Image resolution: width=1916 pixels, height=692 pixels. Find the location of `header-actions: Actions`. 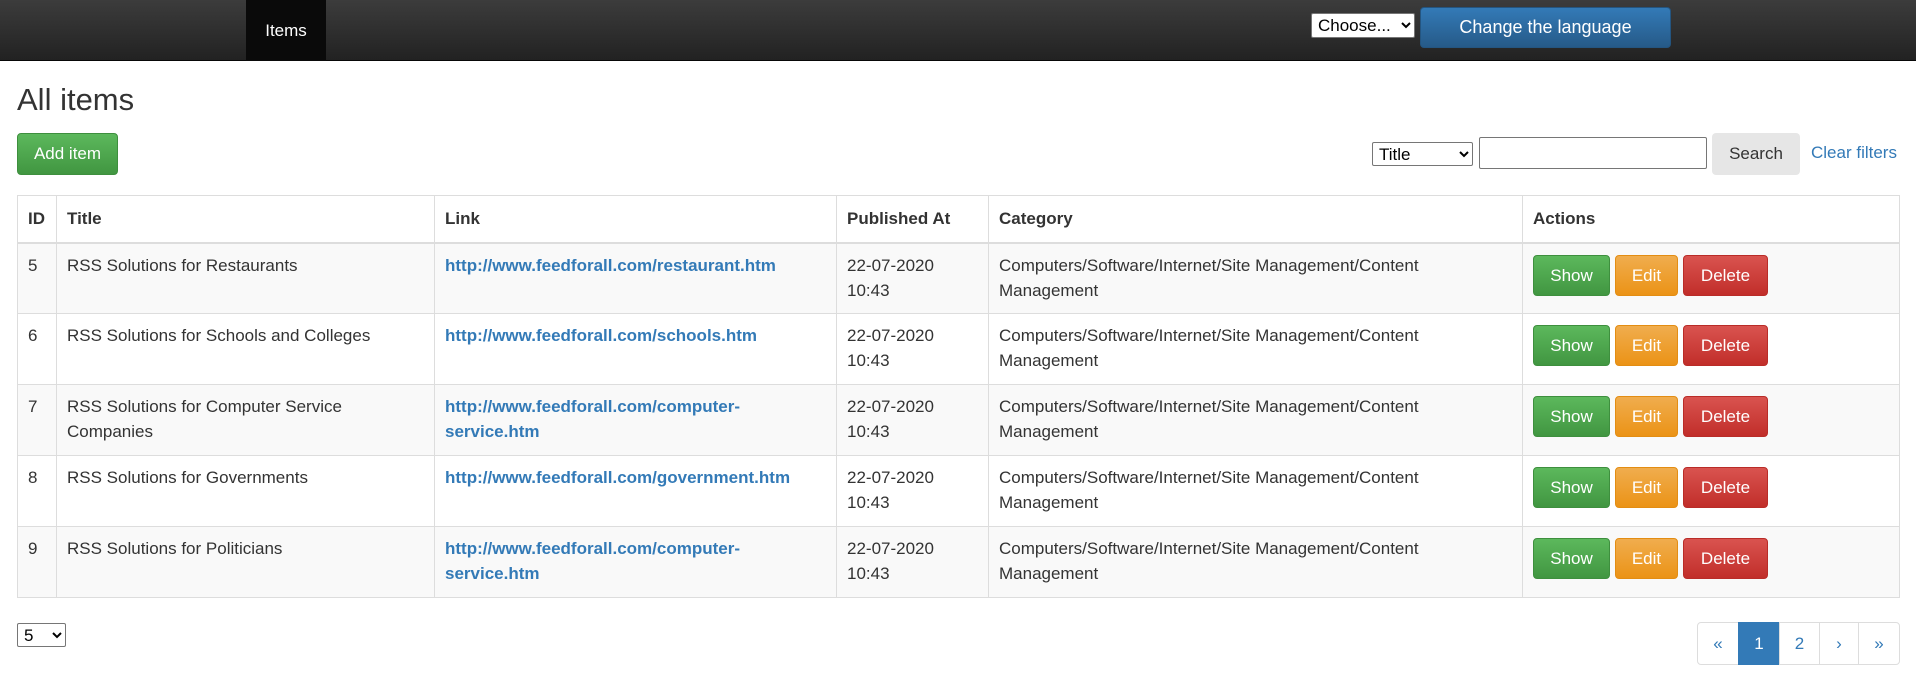

header-actions: Actions is located at coordinates (1711, 219).